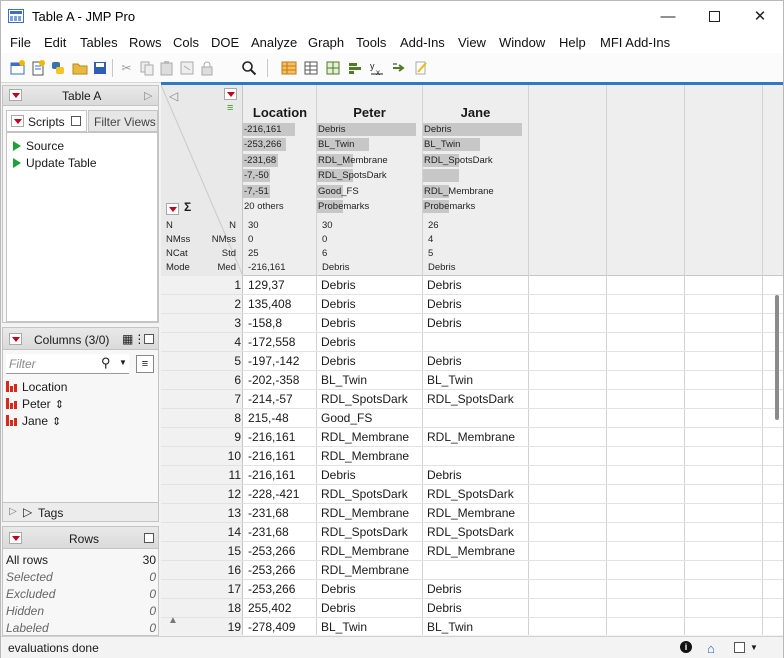 This screenshot has width=784, height=658. I want to click on table-row: 3 -158,8 Debris Debris, so click(472, 323).